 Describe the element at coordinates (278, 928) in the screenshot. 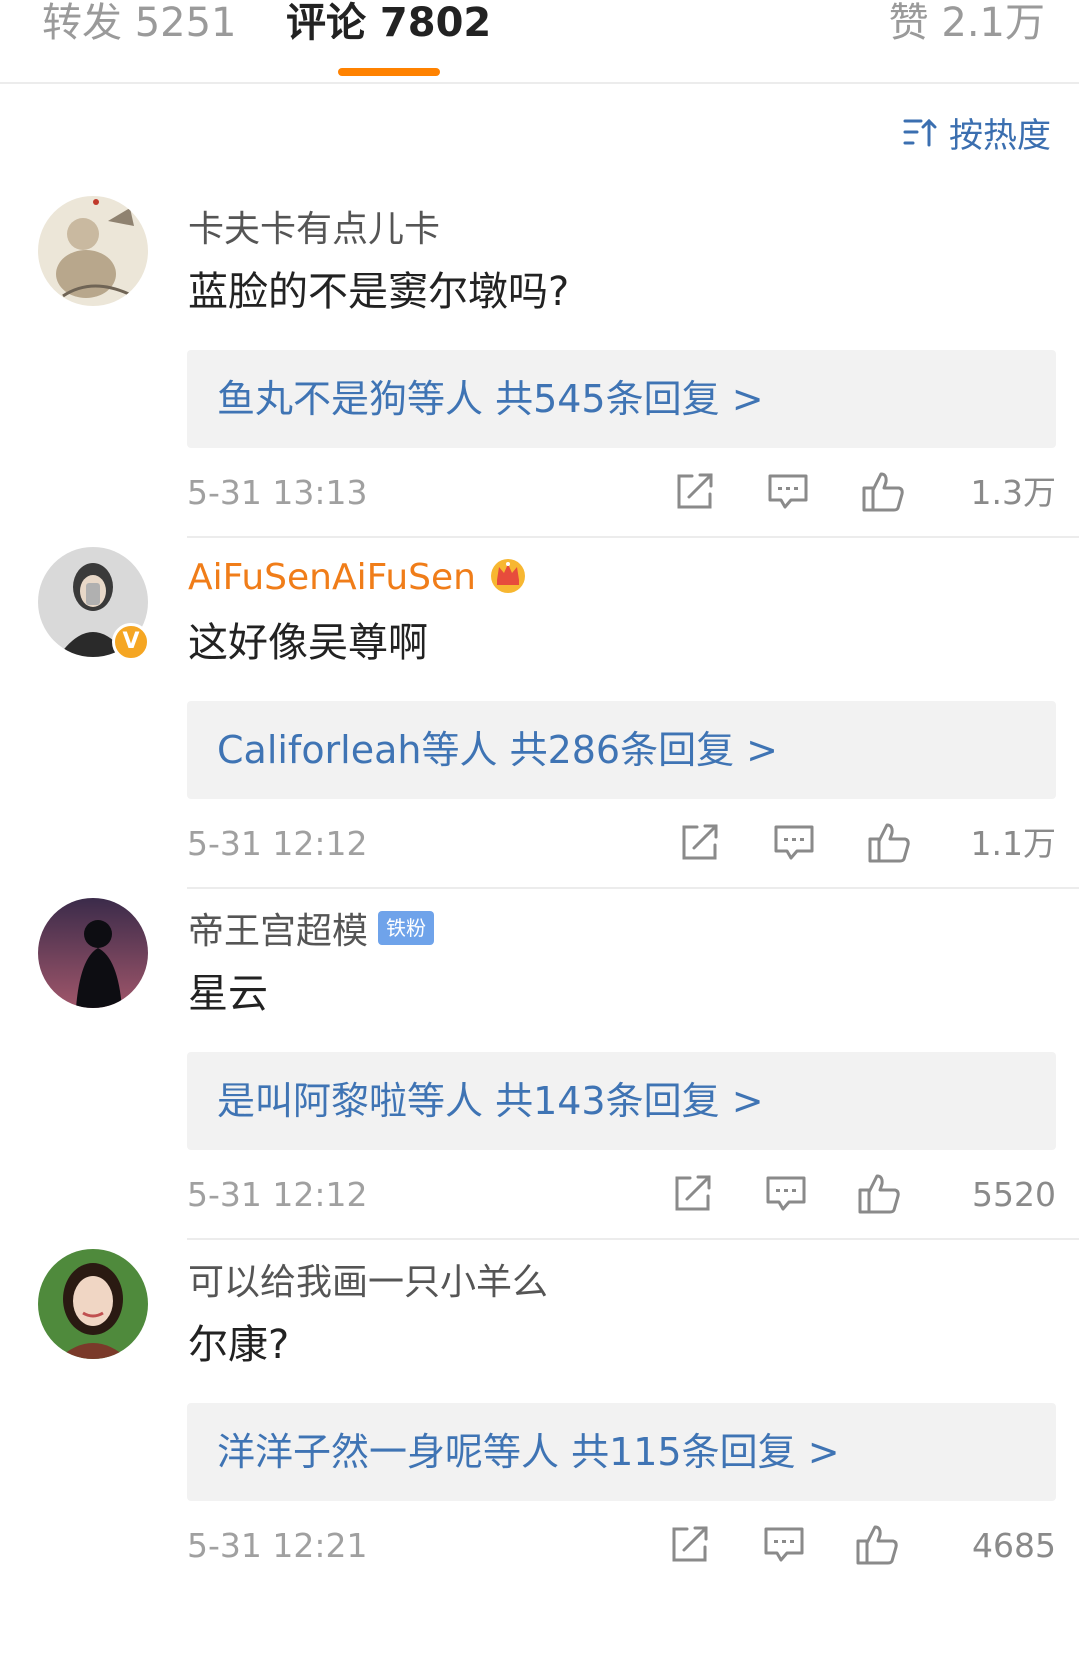

I see `username: 帝王宫超模` at that location.